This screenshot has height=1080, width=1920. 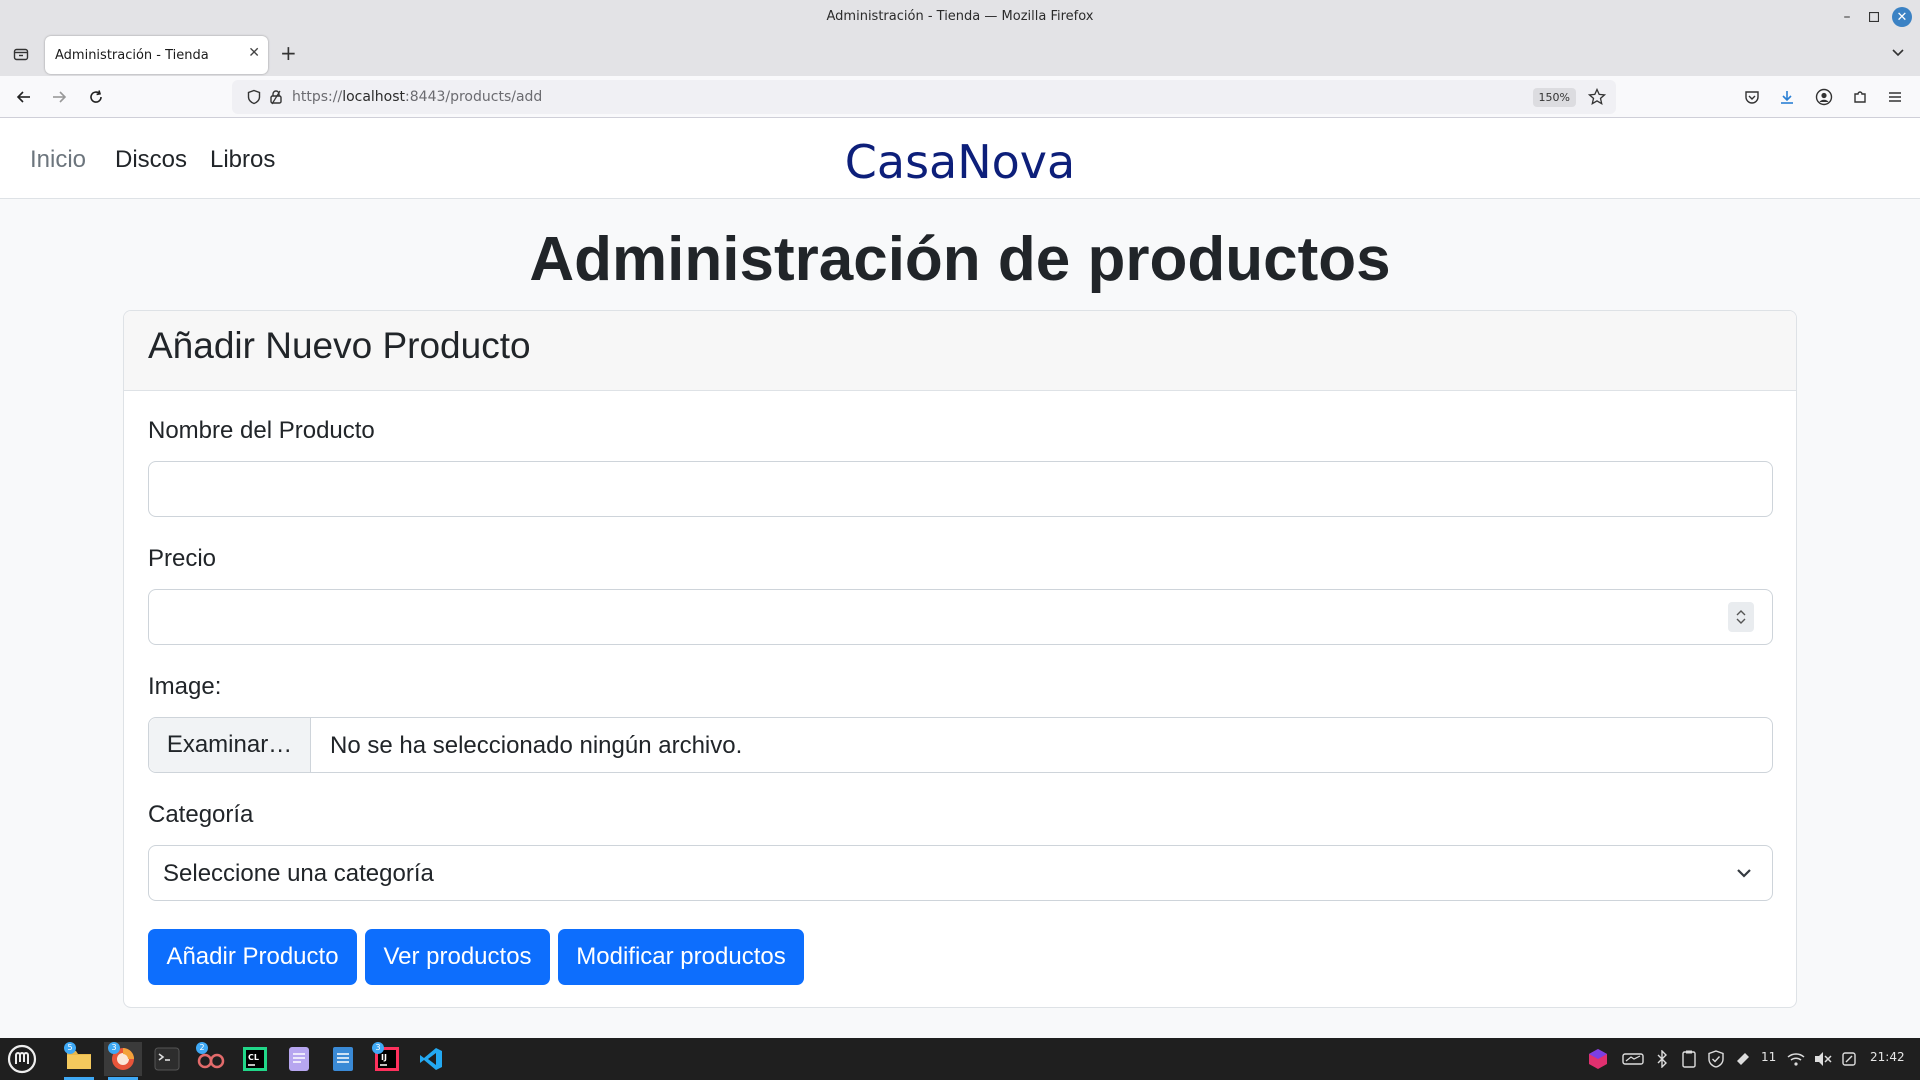 I want to click on category-selected-value: Seleccione una categoría, so click(x=298, y=873).